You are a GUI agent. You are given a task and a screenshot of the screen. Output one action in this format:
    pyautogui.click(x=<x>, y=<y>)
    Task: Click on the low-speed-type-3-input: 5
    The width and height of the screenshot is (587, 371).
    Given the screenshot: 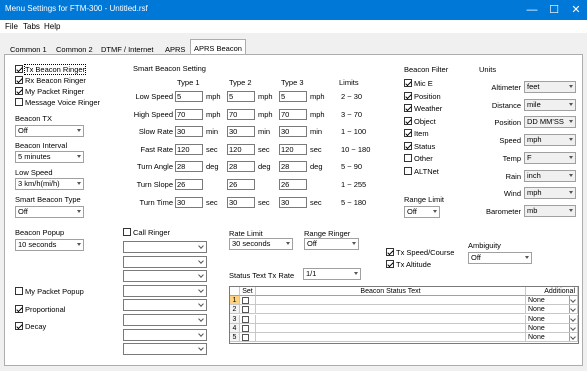 What is the action you would take?
    pyautogui.click(x=293, y=96)
    